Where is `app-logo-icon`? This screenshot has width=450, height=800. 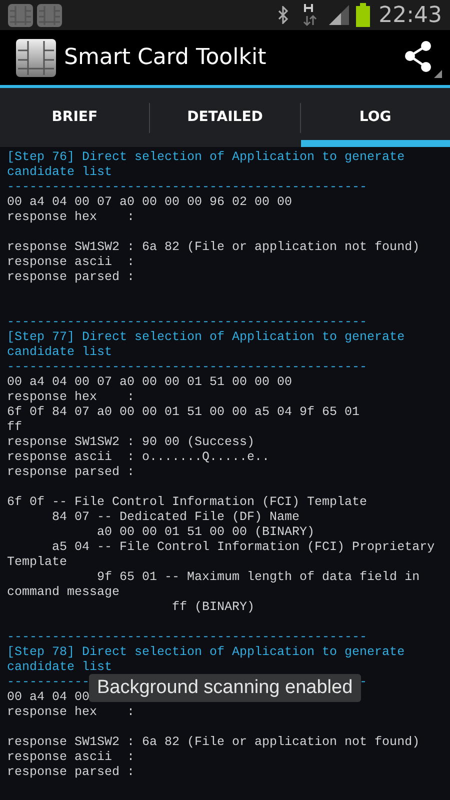 app-logo-icon is located at coordinates (36, 57).